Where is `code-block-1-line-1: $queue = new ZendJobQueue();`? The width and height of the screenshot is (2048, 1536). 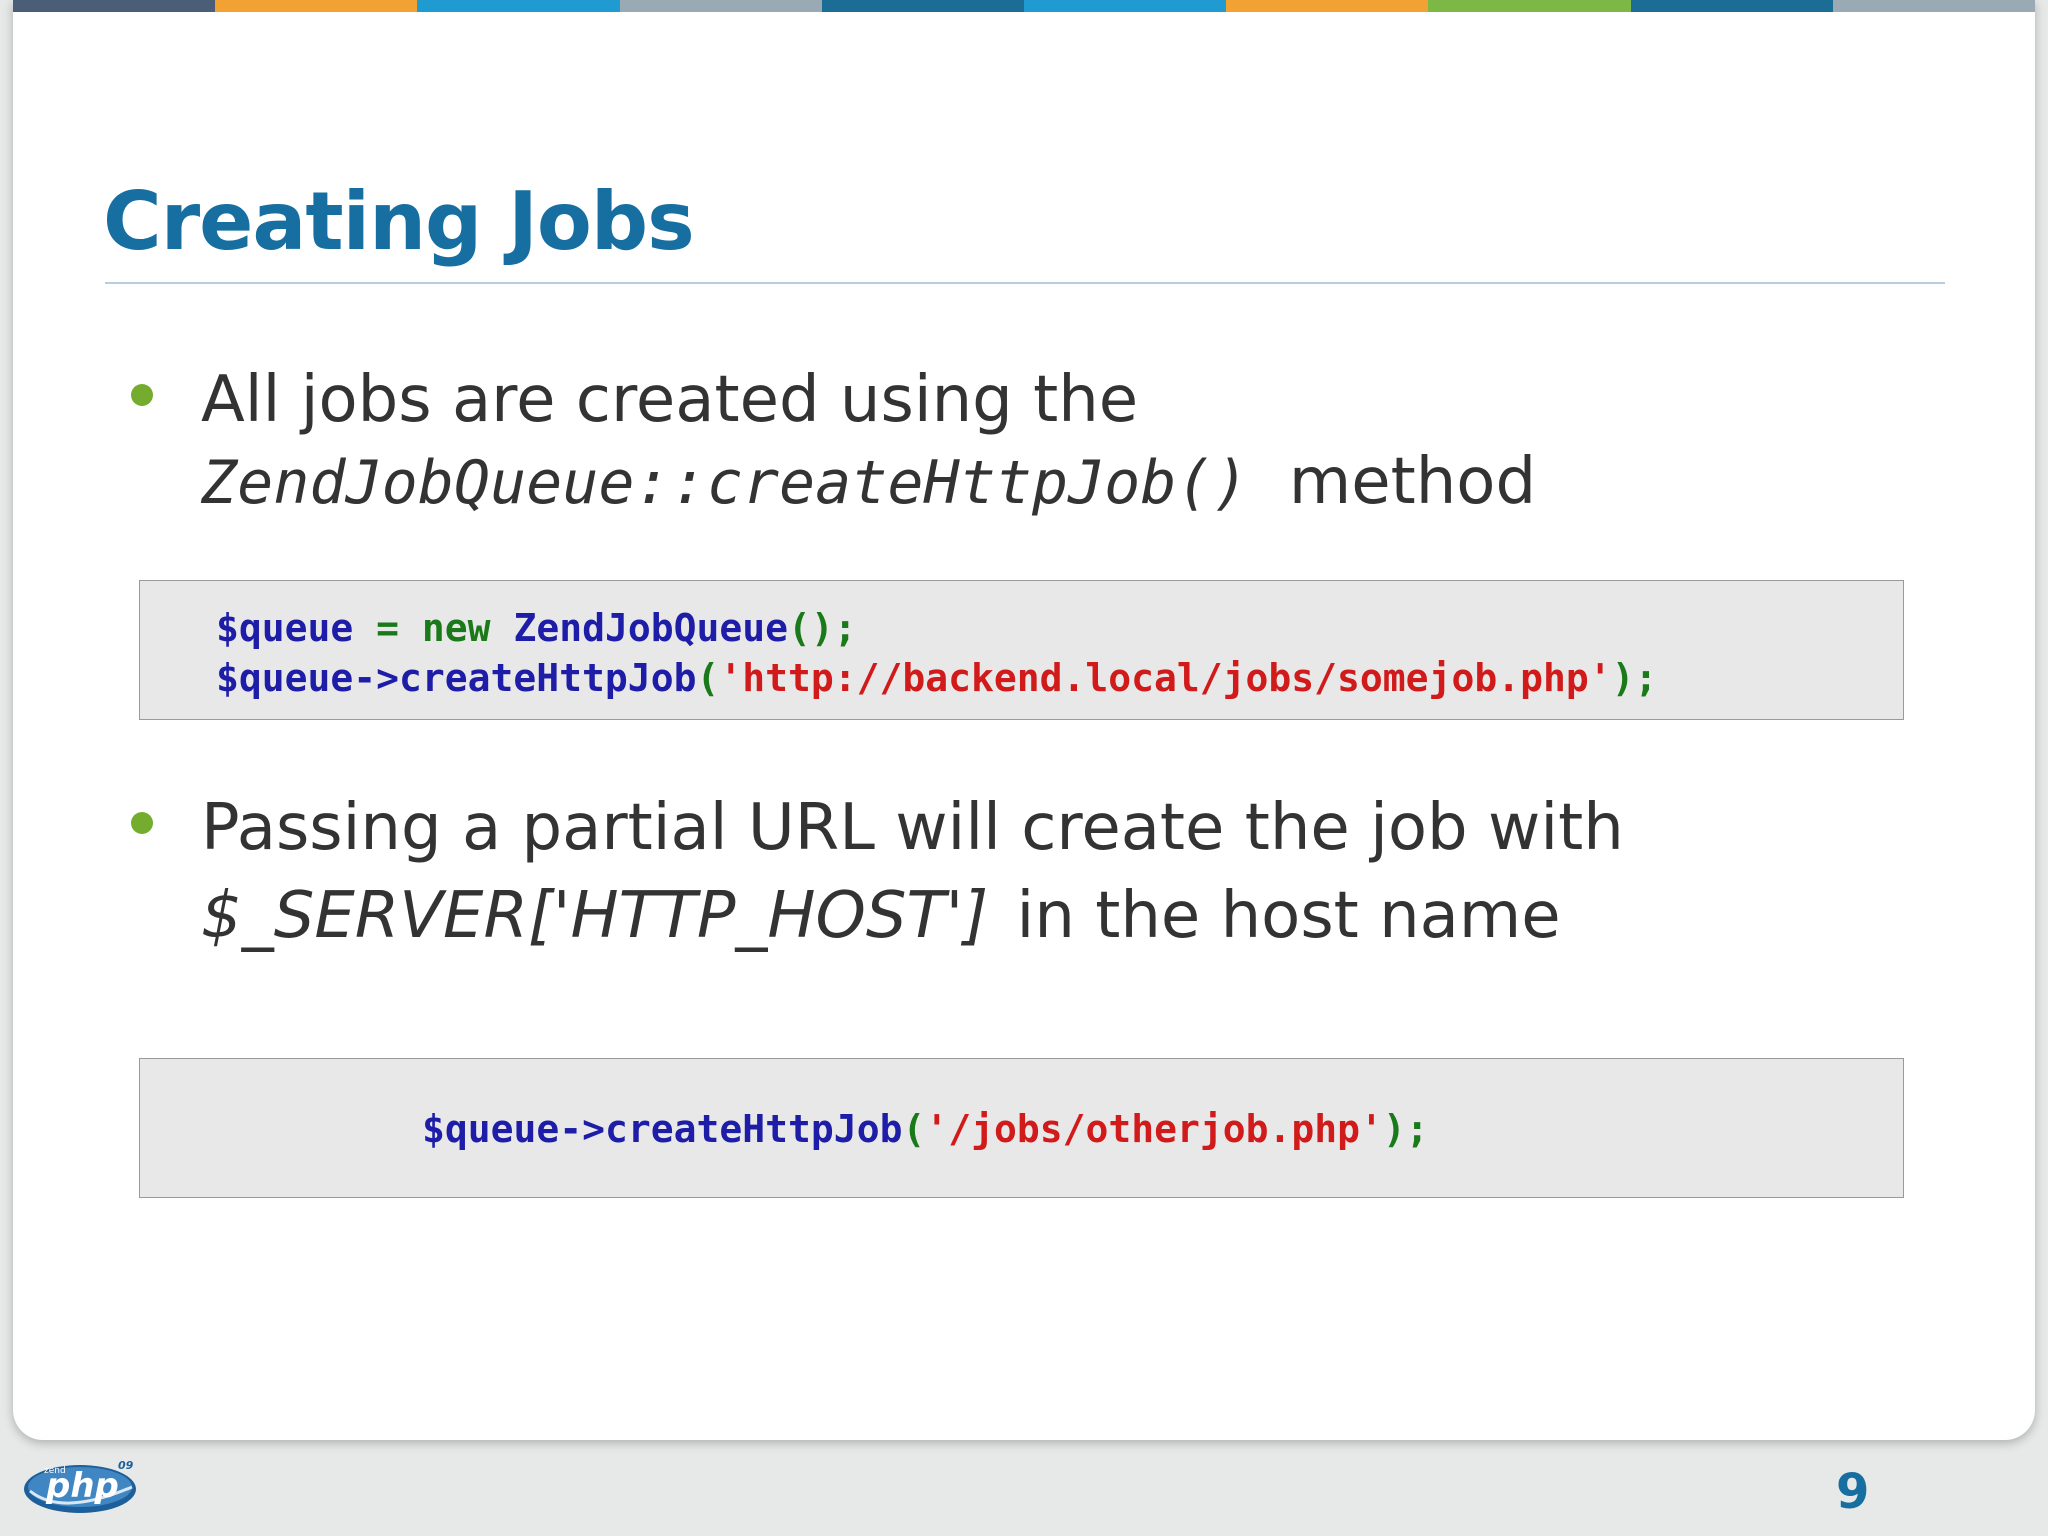 code-block-1-line-1: $queue = new ZendJobQueue(); is located at coordinates (536, 628).